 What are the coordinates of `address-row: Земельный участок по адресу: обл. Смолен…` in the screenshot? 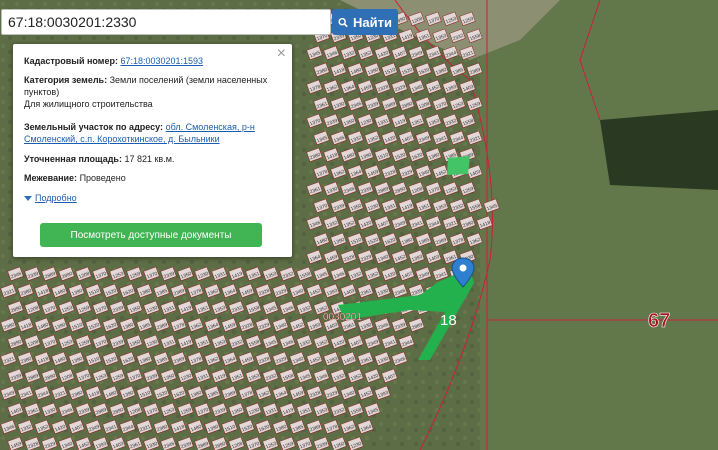 It's located at (154, 133).